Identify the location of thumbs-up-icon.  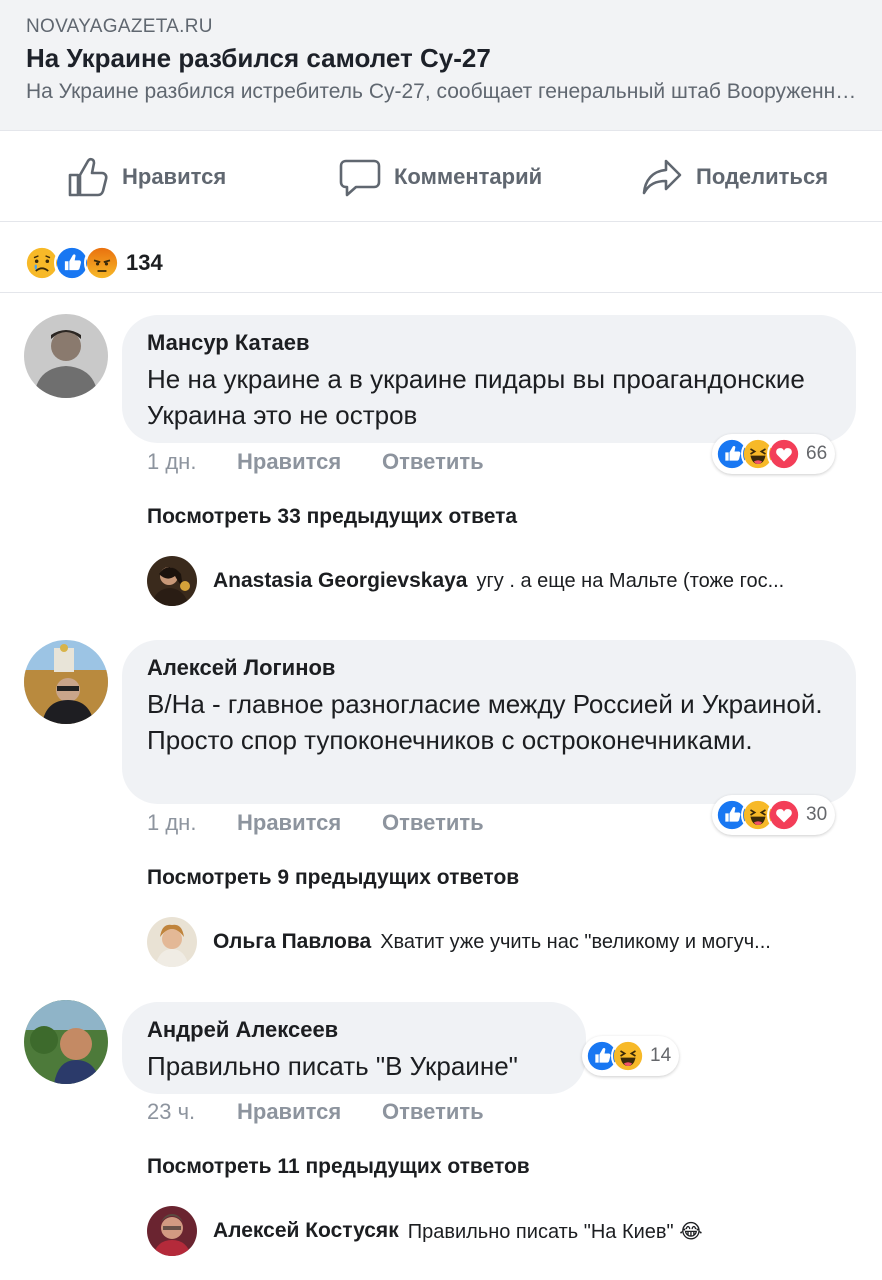
(88, 177).